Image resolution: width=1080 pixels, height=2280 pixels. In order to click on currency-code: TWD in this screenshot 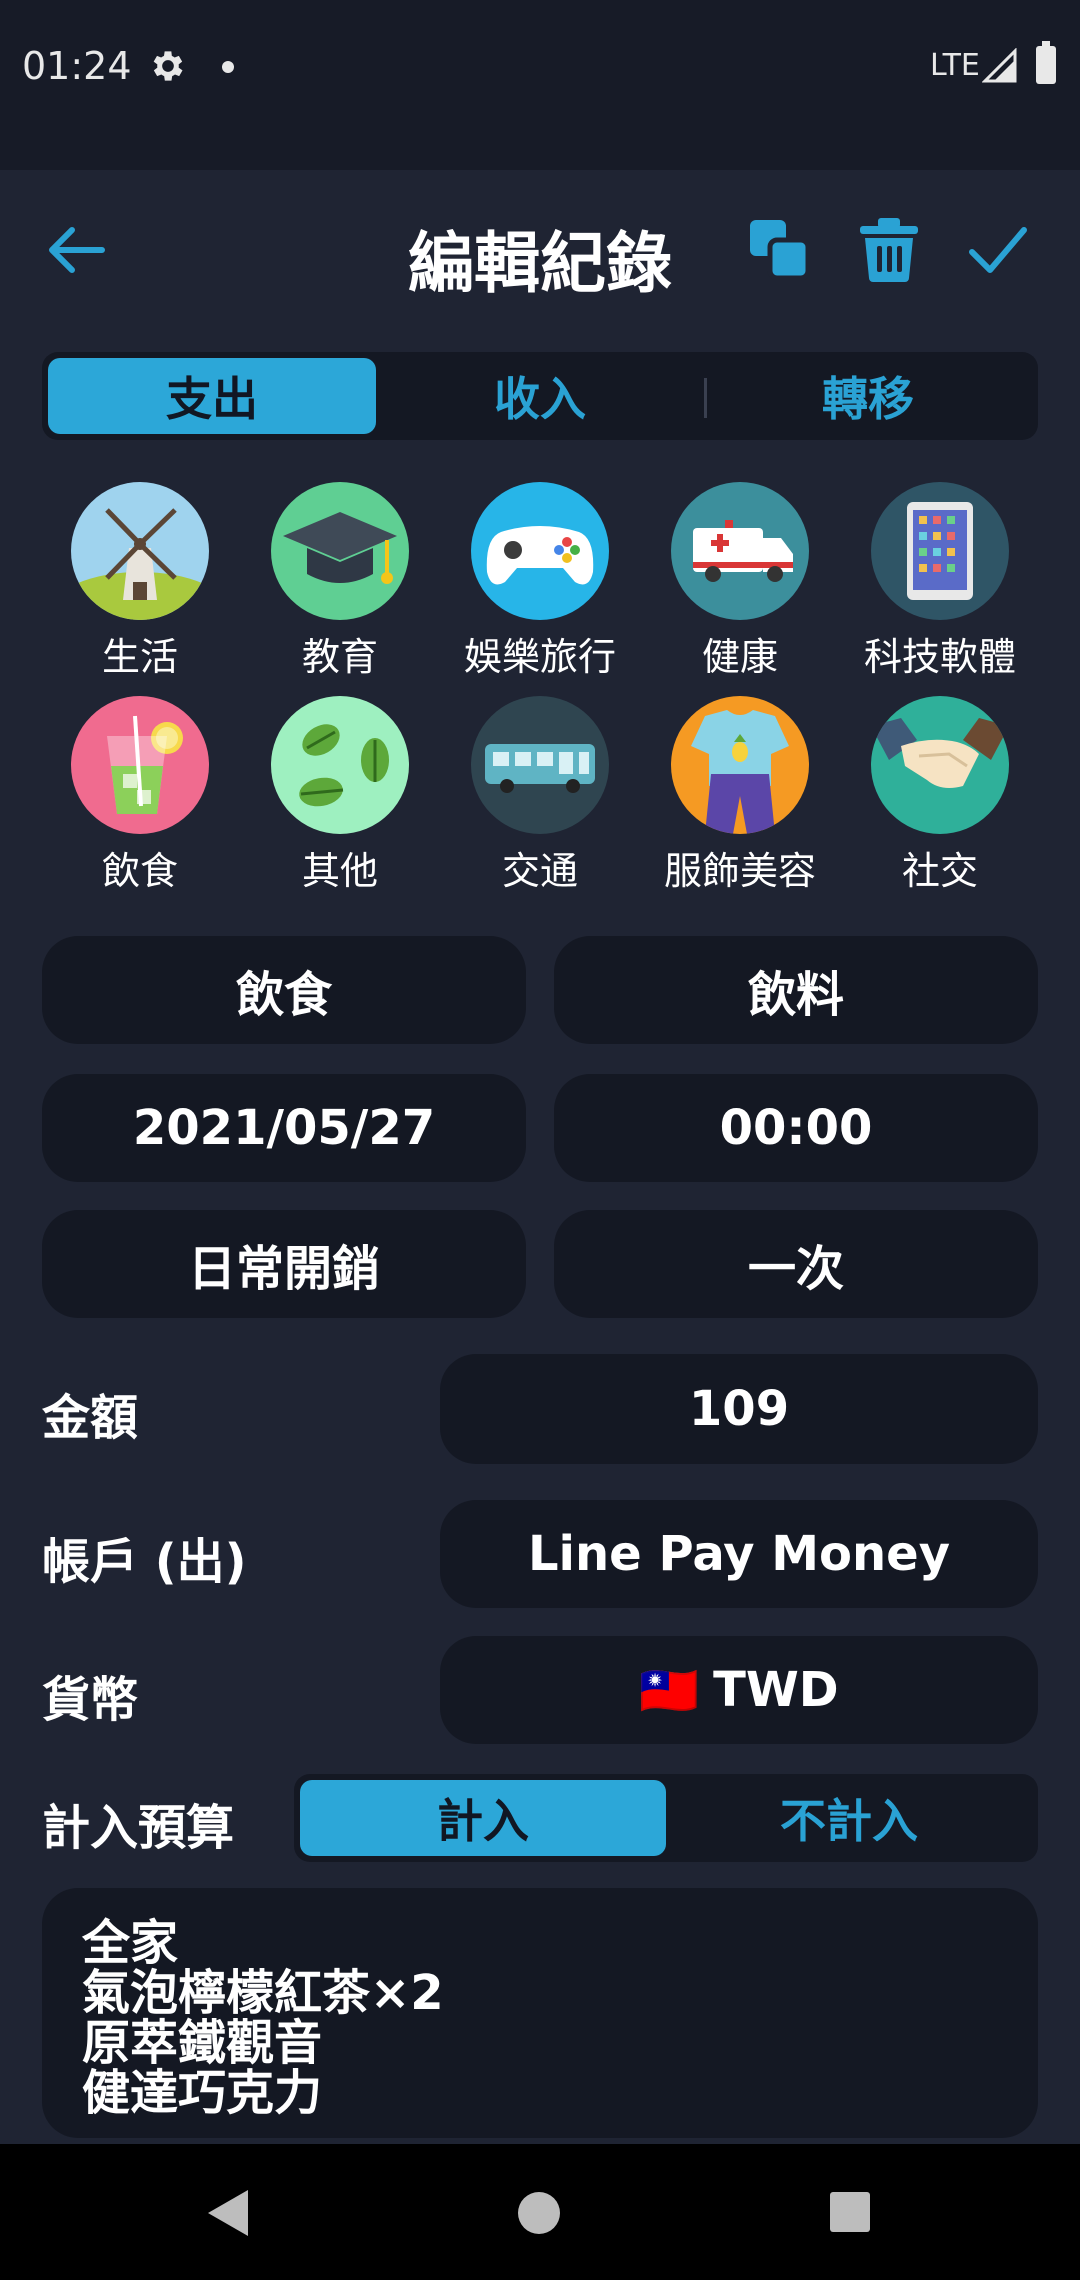, I will do `click(776, 1690)`.